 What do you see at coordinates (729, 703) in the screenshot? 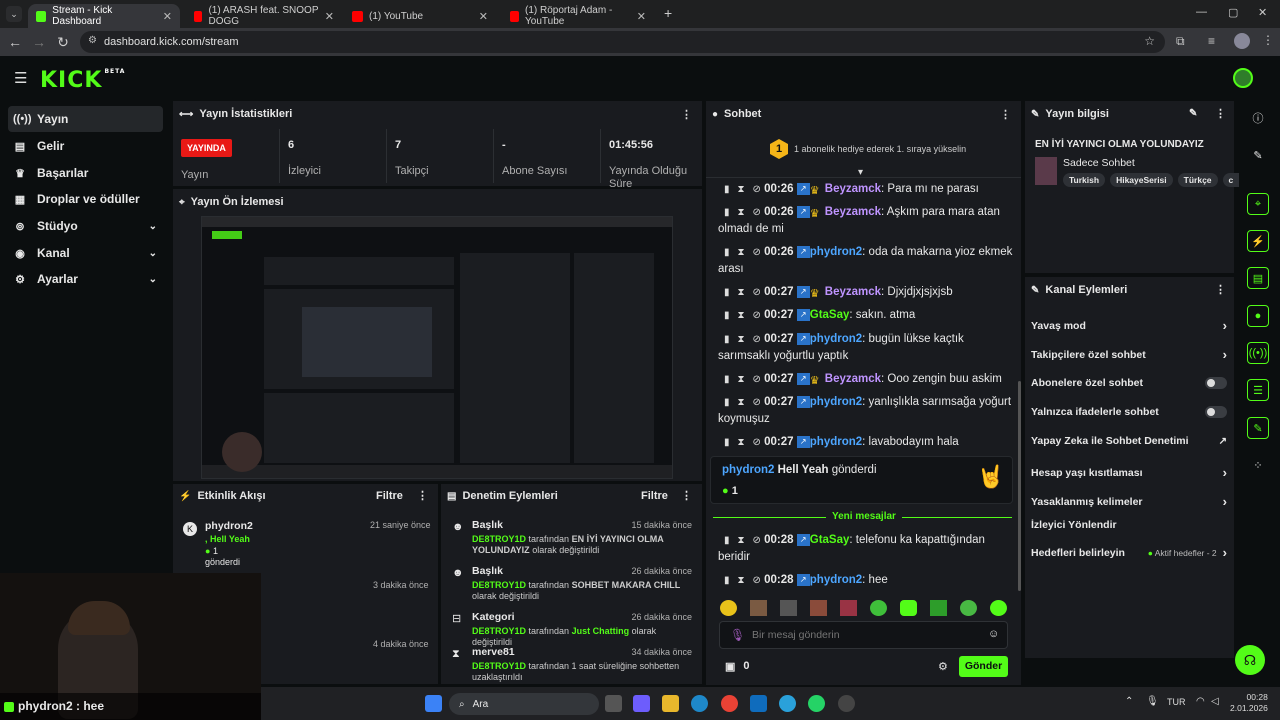
I see `chrome-icon` at bounding box center [729, 703].